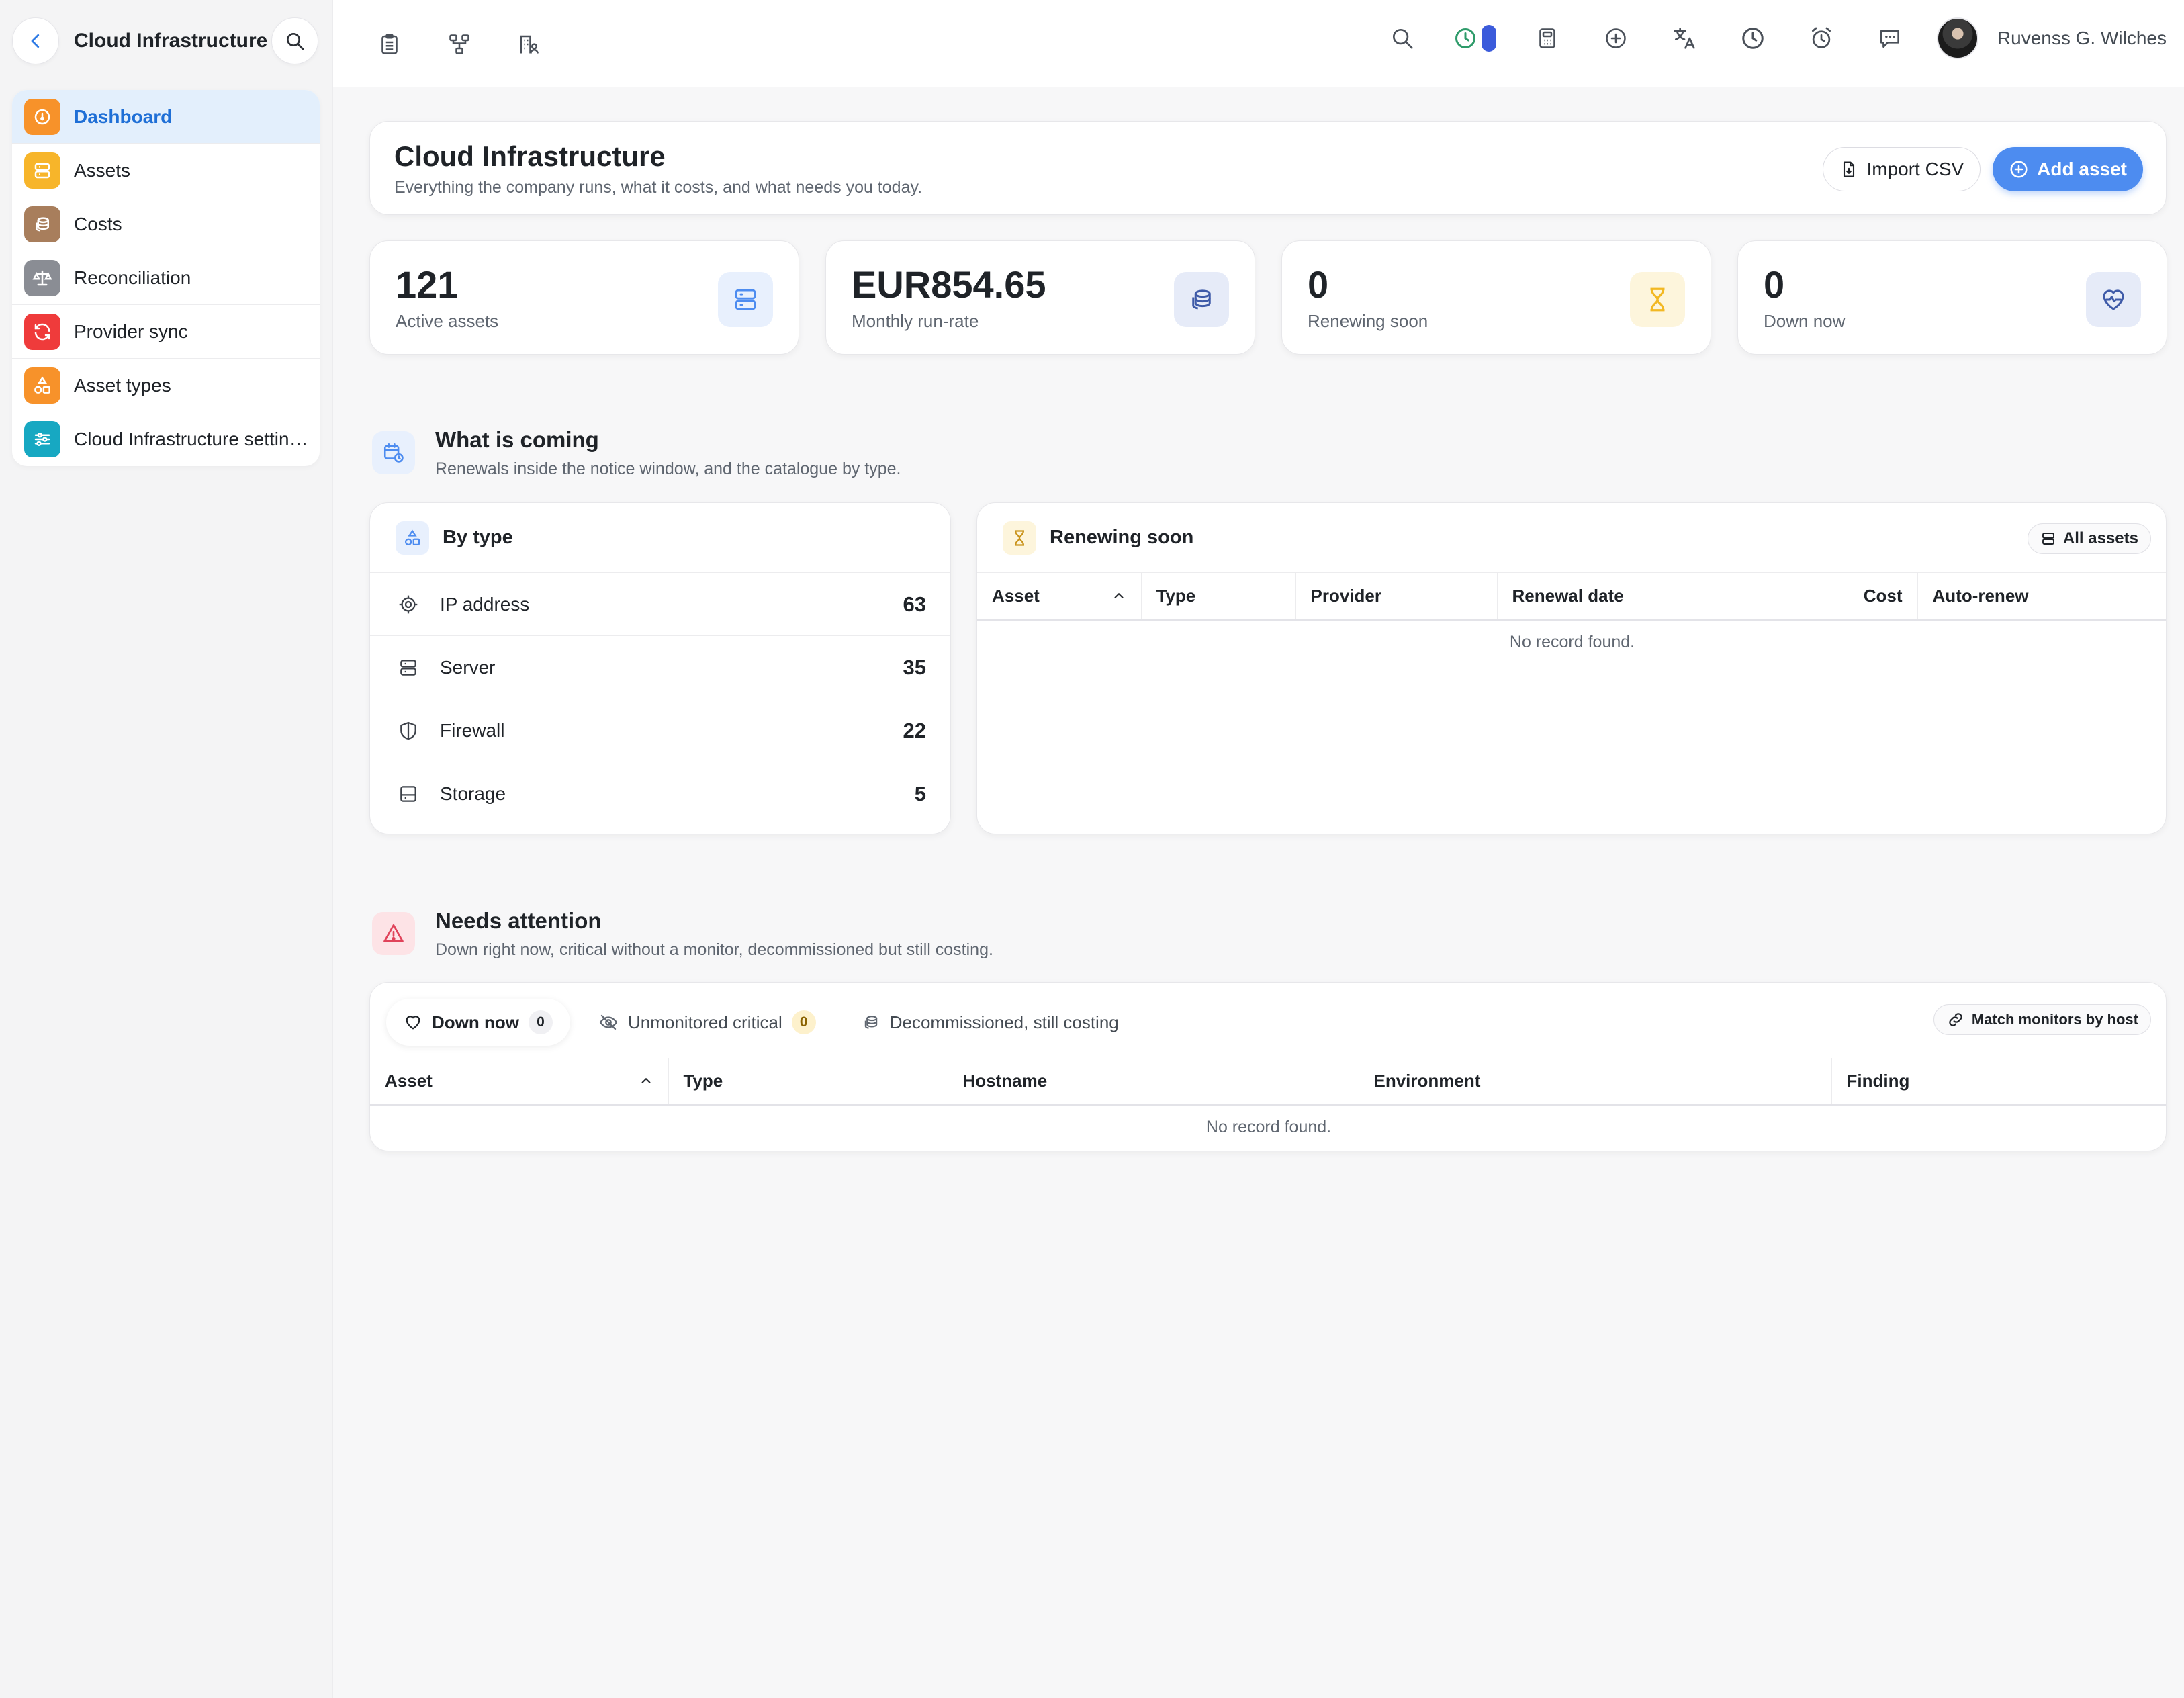 The image size is (2184, 1698). What do you see at coordinates (42, 224) in the screenshot?
I see `coins-icon` at bounding box center [42, 224].